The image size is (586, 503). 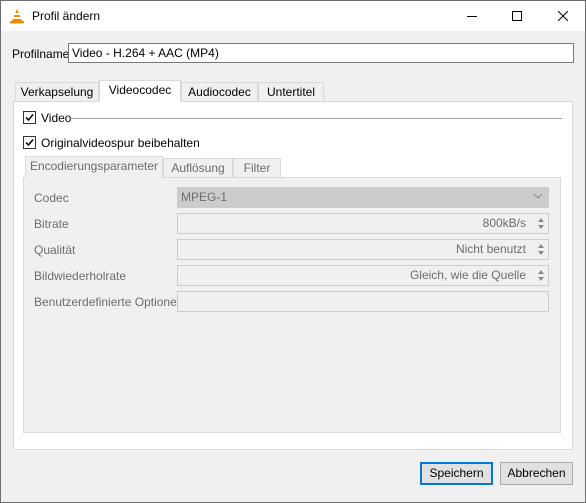 I want to click on video-checkbox, so click(x=29, y=117).